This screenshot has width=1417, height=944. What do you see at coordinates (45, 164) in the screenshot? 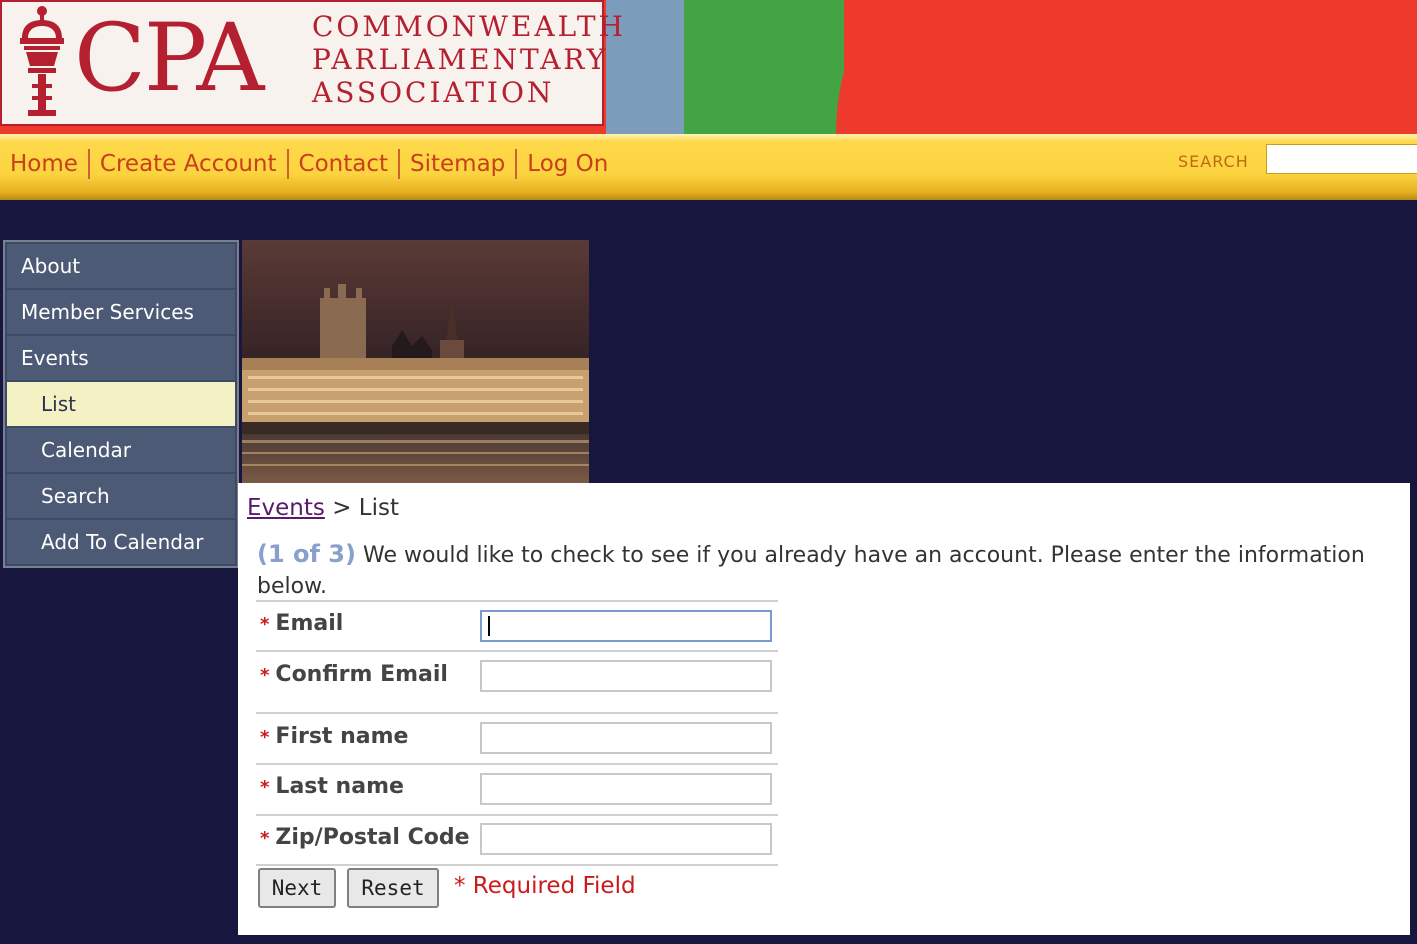
I see `nav-link-home: Home` at bounding box center [45, 164].